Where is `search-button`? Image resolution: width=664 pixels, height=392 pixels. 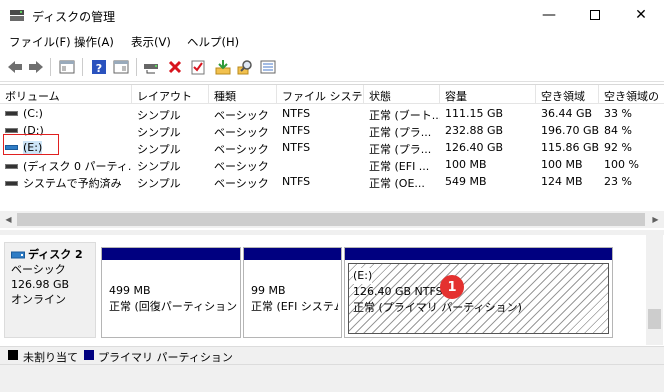
search-button is located at coordinates (245, 67).